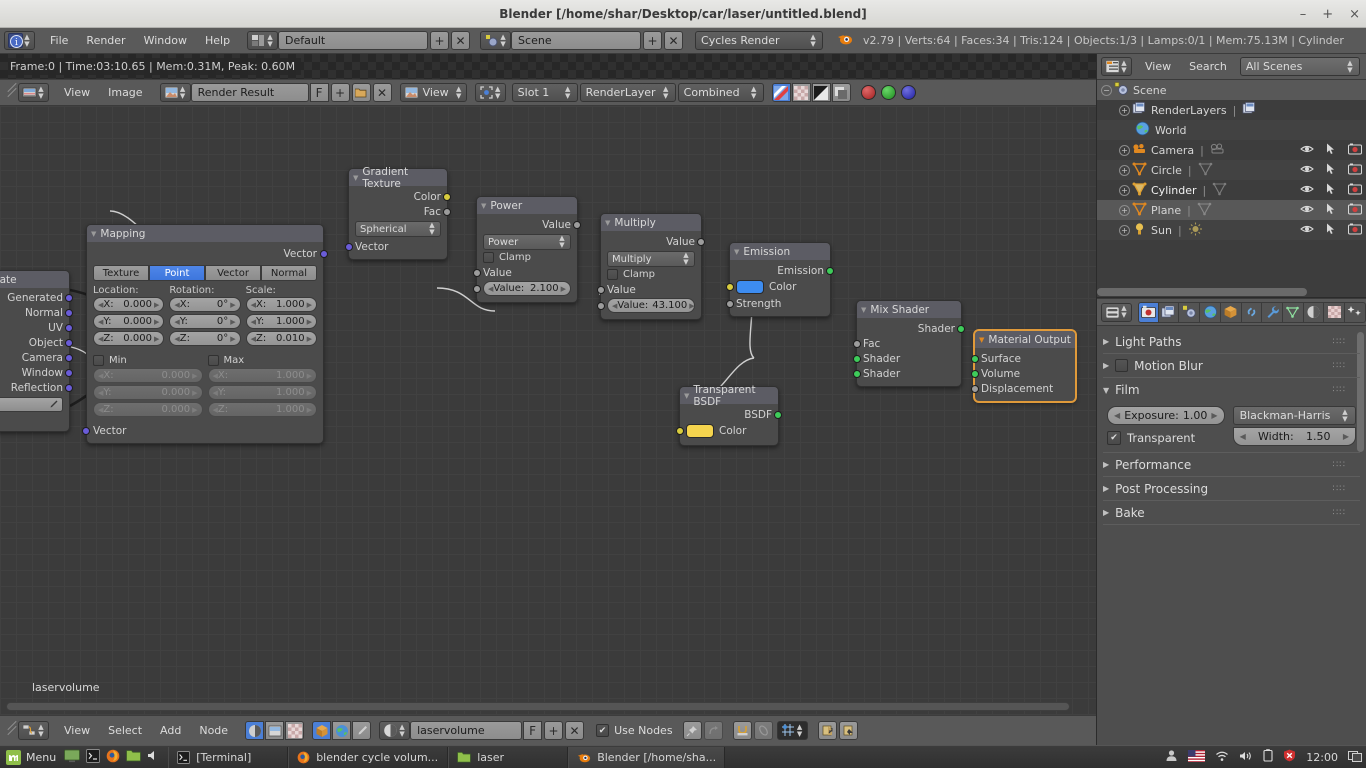  What do you see at coordinates (775, 303) in the screenshot?
I see `node-input-strength: Strength` at bounding box center [775, 303].